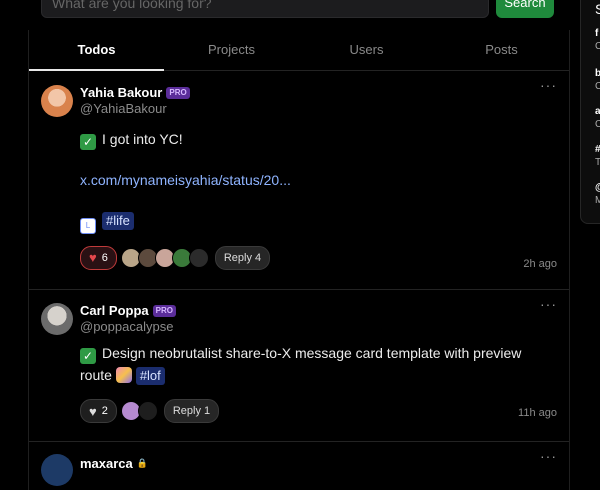 This screenshot has width=600, height=490. I want to click on side-item-title: f, so click(597, 33).